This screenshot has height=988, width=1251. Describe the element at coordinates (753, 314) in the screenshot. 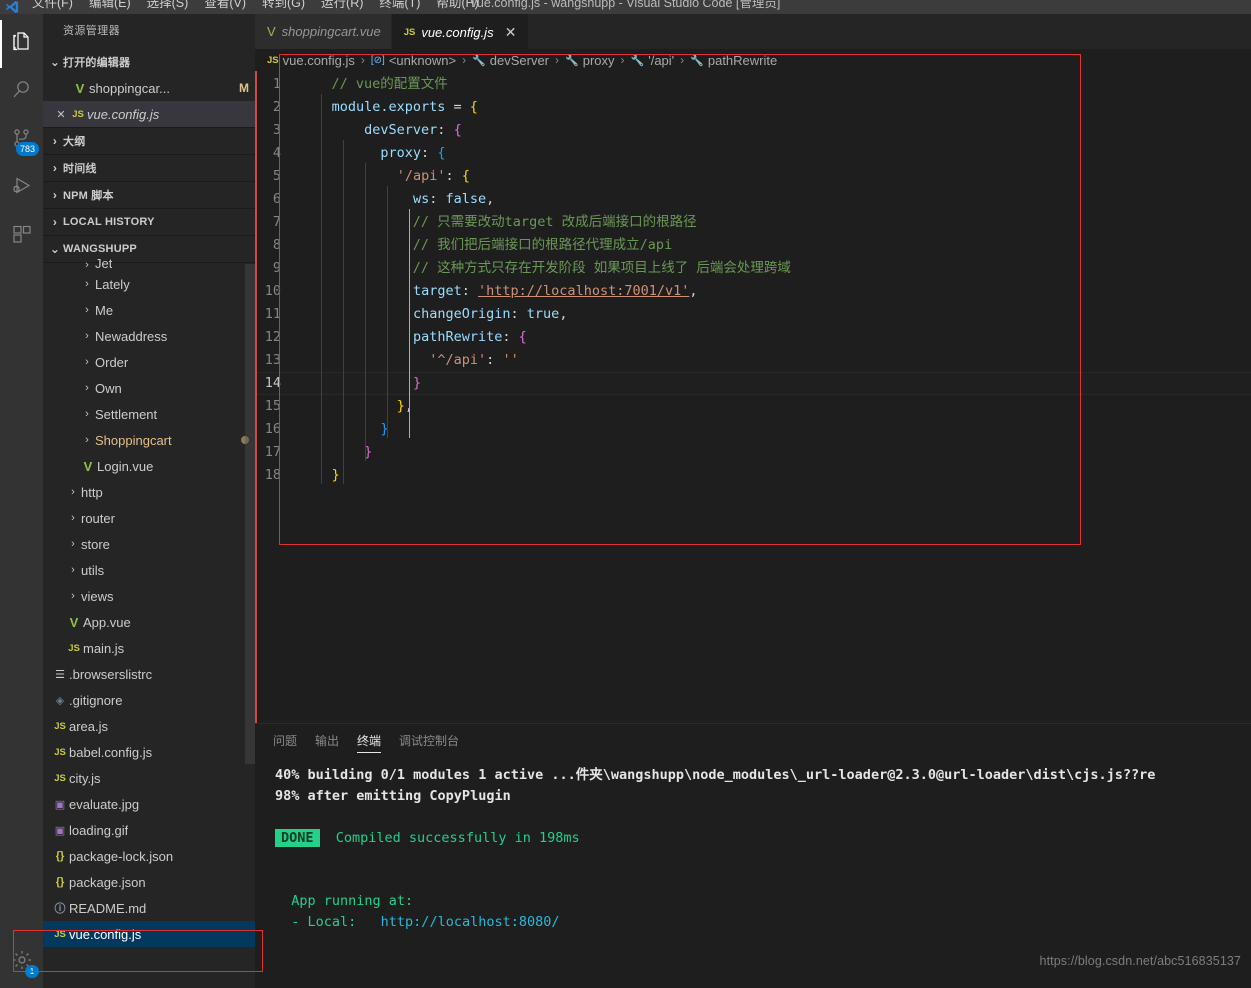

I see `code-line: 11 changeOrigin: true,` at that location.